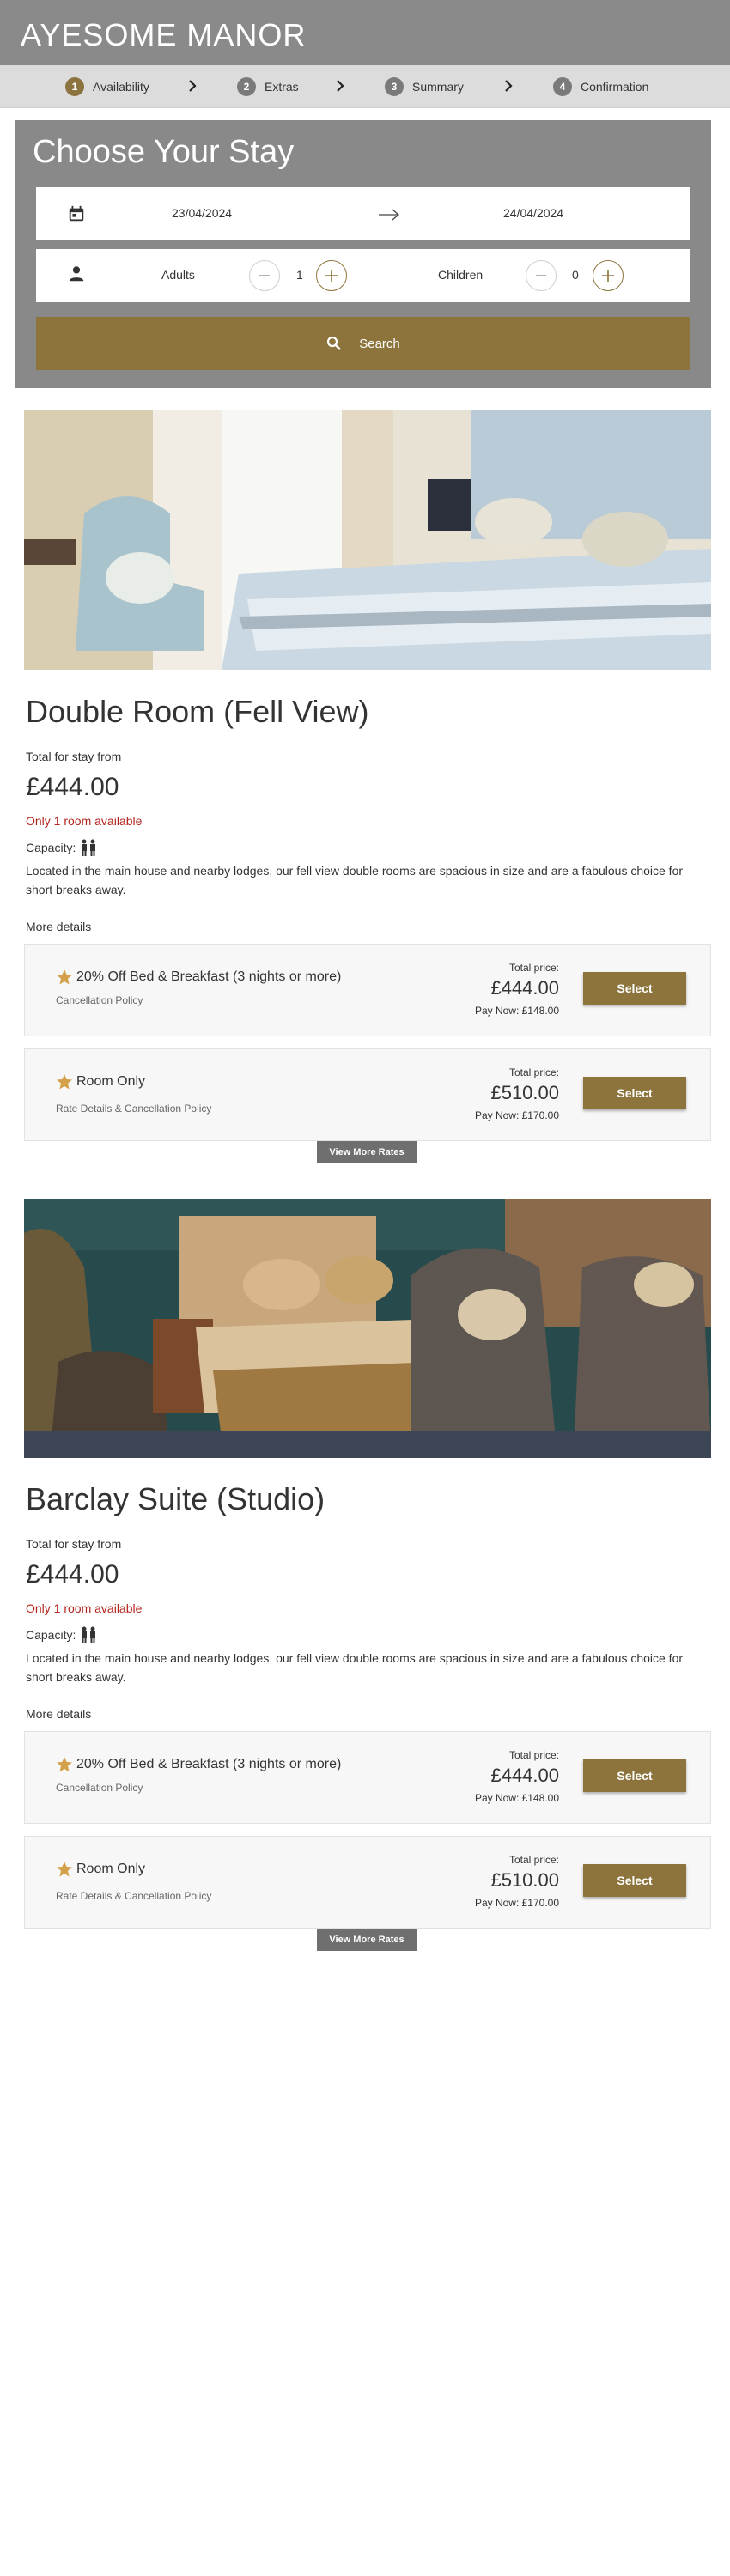 The width and height of the screenshot is (730, 2576). I want to click on step-label: Summary, so click(438, 87).